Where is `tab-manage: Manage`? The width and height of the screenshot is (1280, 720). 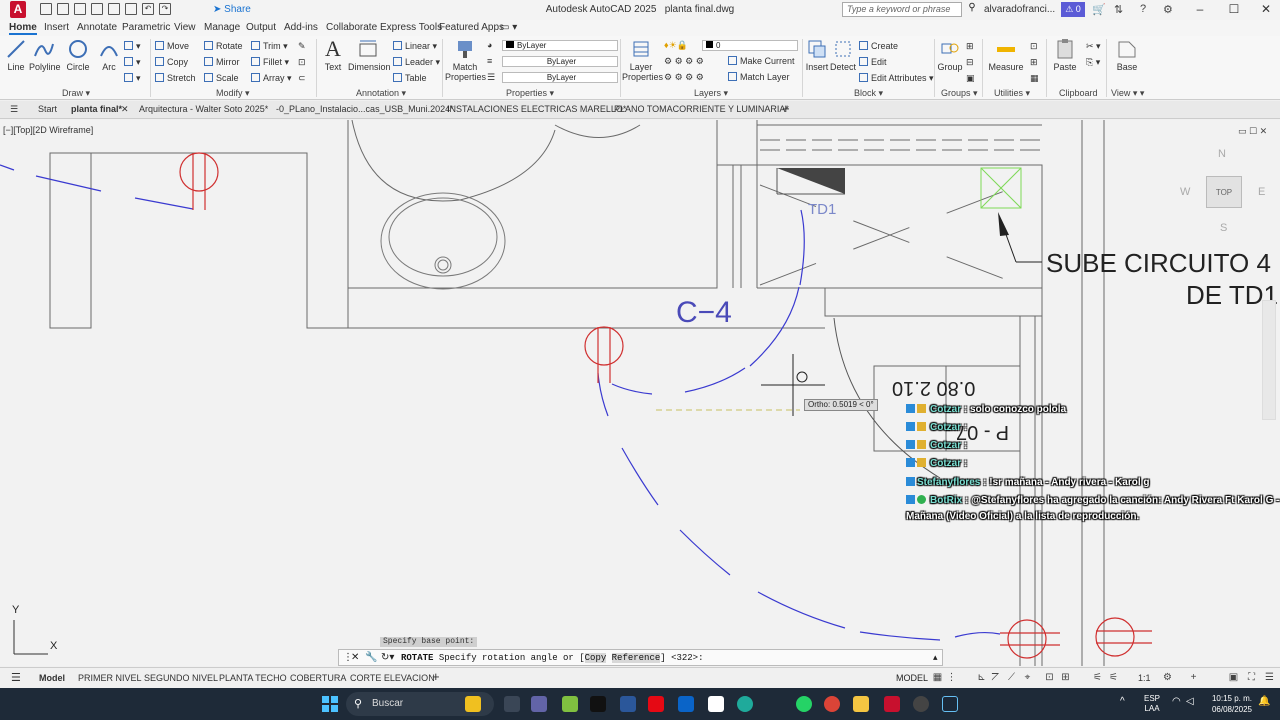
tab-manage: Manage is located at coordinates (222, 27).